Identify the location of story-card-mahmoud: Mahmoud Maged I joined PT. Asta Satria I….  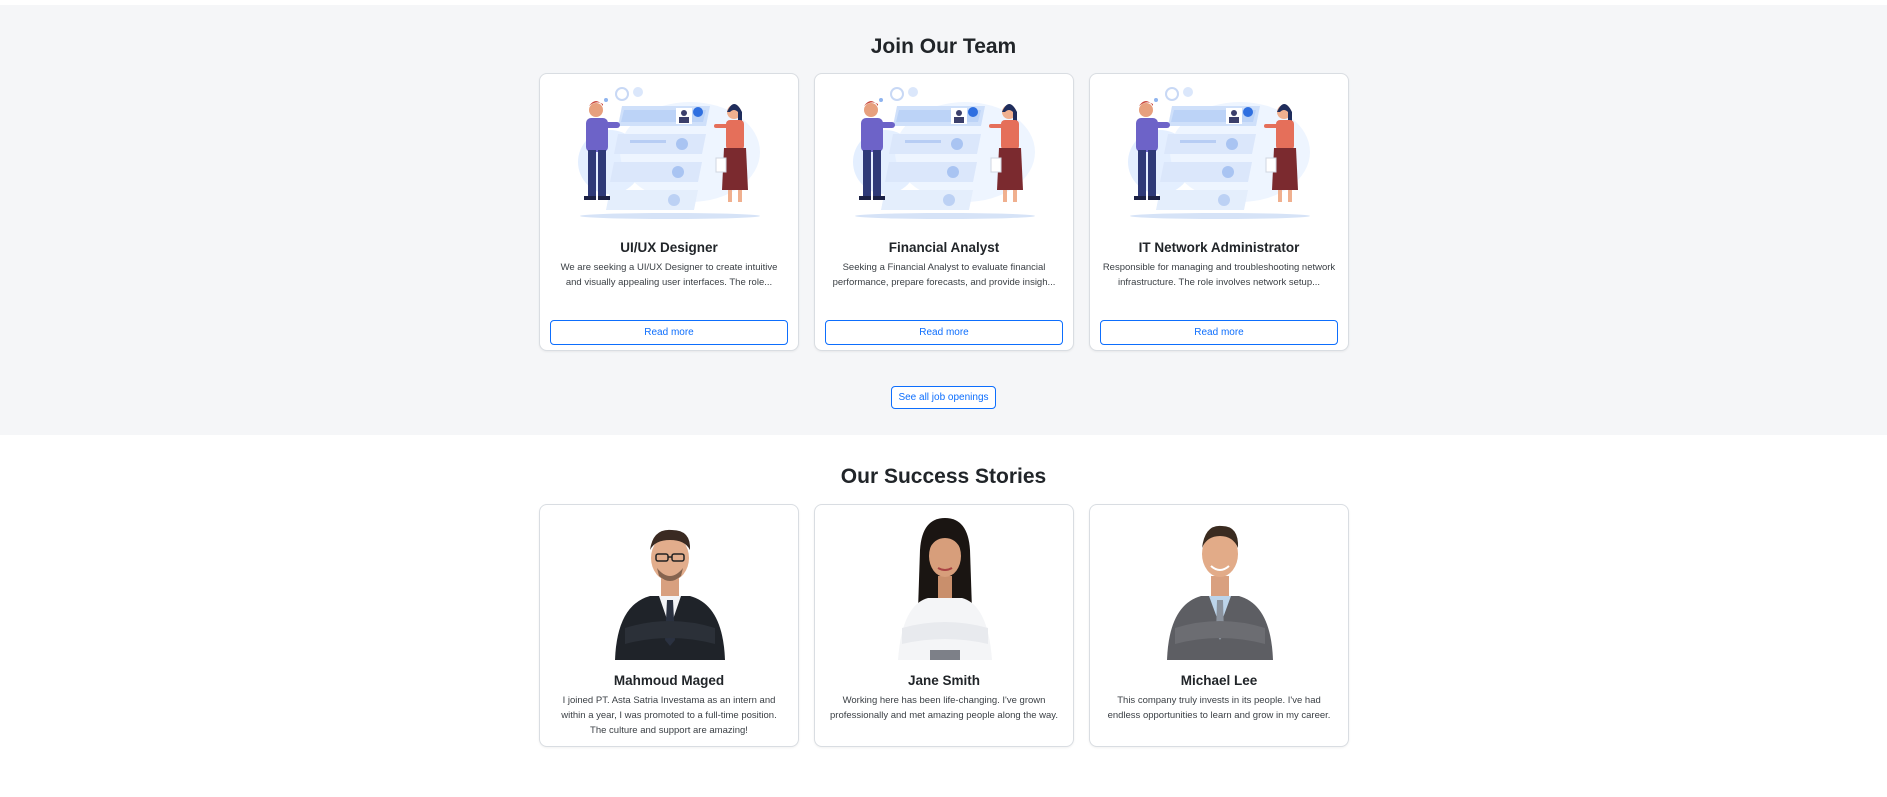
(669, 625).